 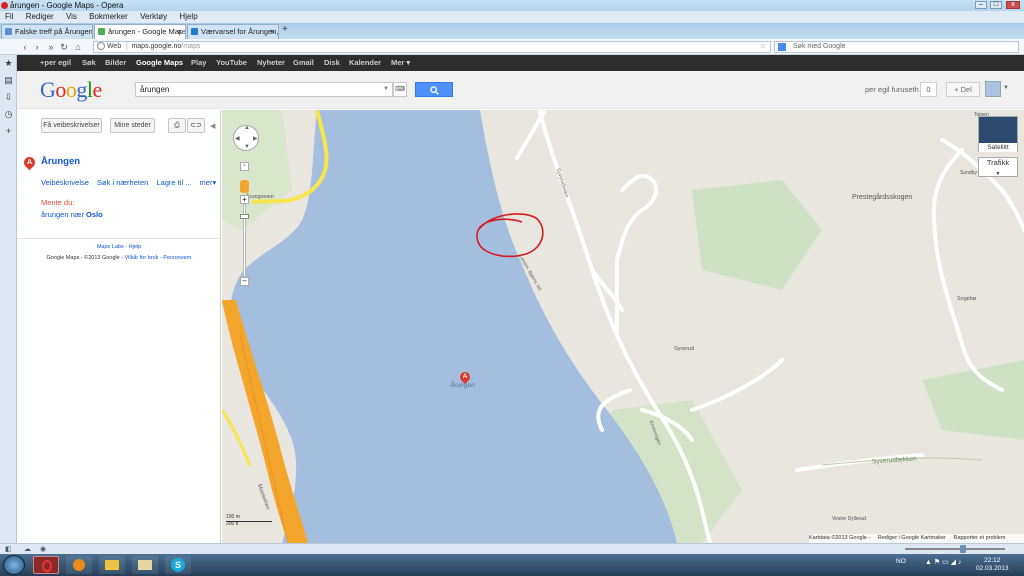 I want to click on gbar-calendar: Kalender, so click(x=365, y=63).